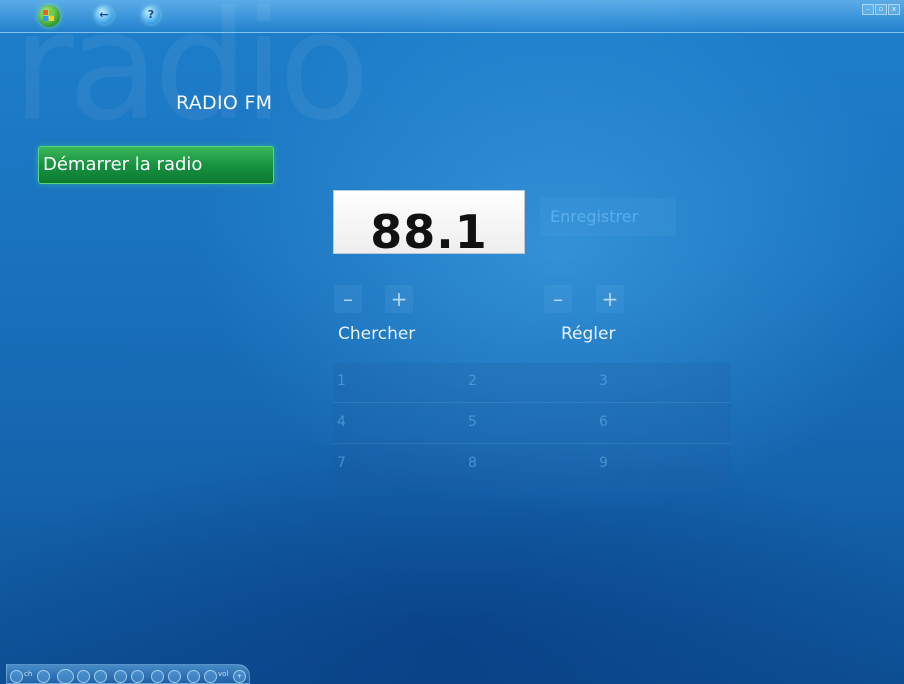  Describe the element at coordinates (123, 164) in the screenshot. I see `menu-item-label: Démarrer la radio` at that location.